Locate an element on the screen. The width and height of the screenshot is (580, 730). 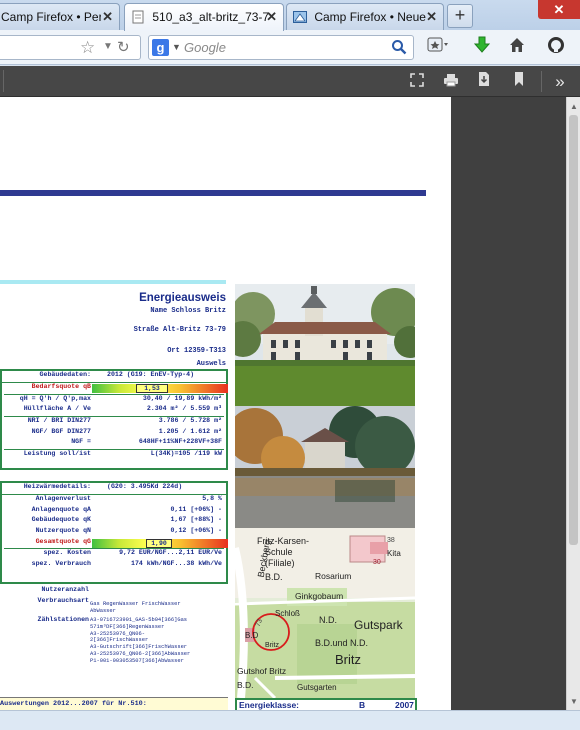
pdf-toolbar: » is located at coordinates (290, 81).